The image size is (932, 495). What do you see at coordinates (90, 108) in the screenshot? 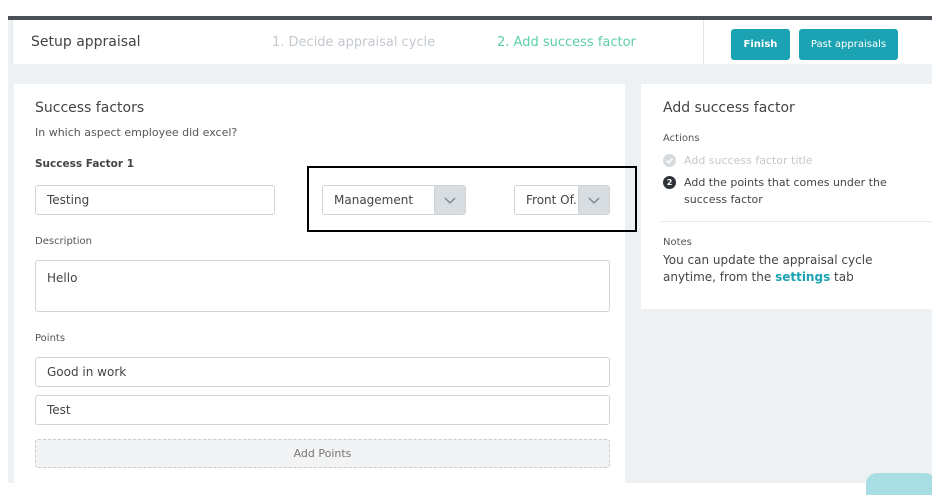
I see `section-title: Success factors` at bounding box center [90, 108].